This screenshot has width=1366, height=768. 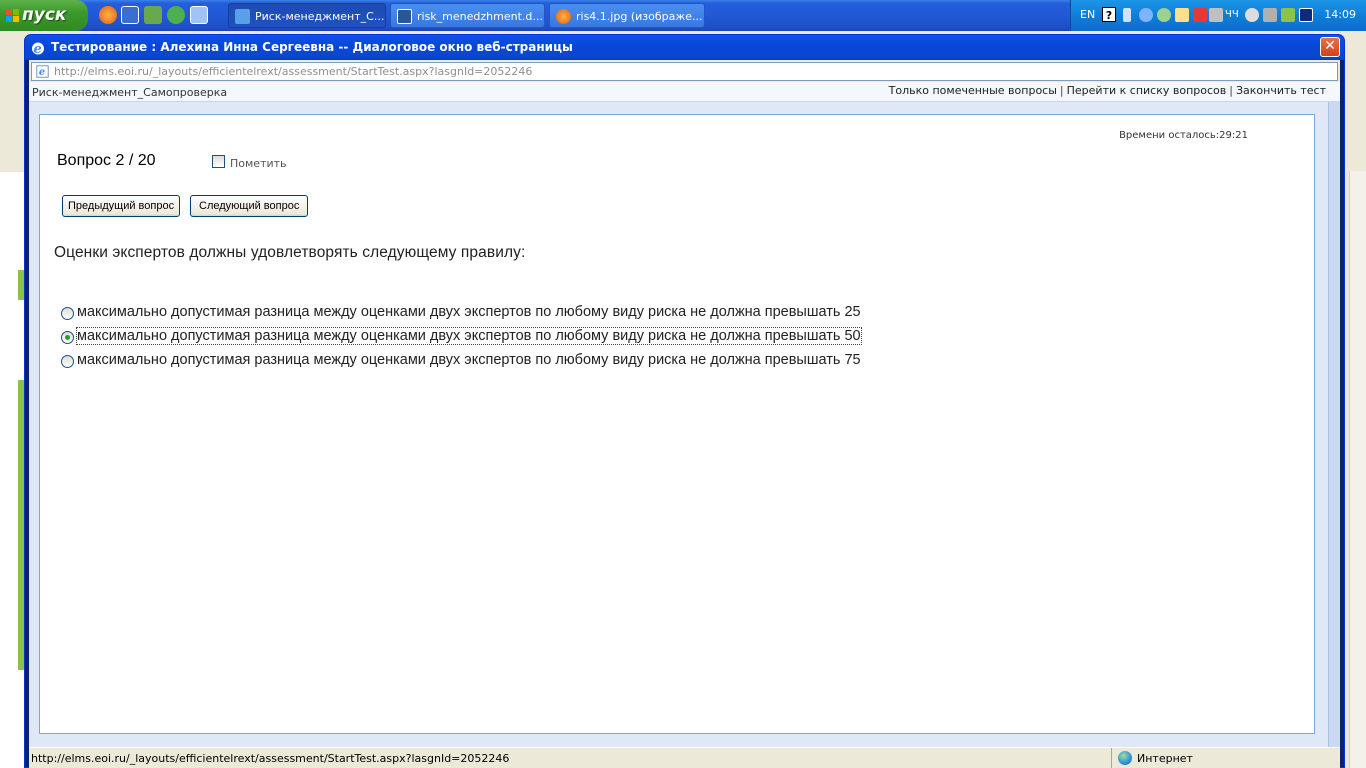 I want to click on show-desktop-icon, so click(x=199, y=15).